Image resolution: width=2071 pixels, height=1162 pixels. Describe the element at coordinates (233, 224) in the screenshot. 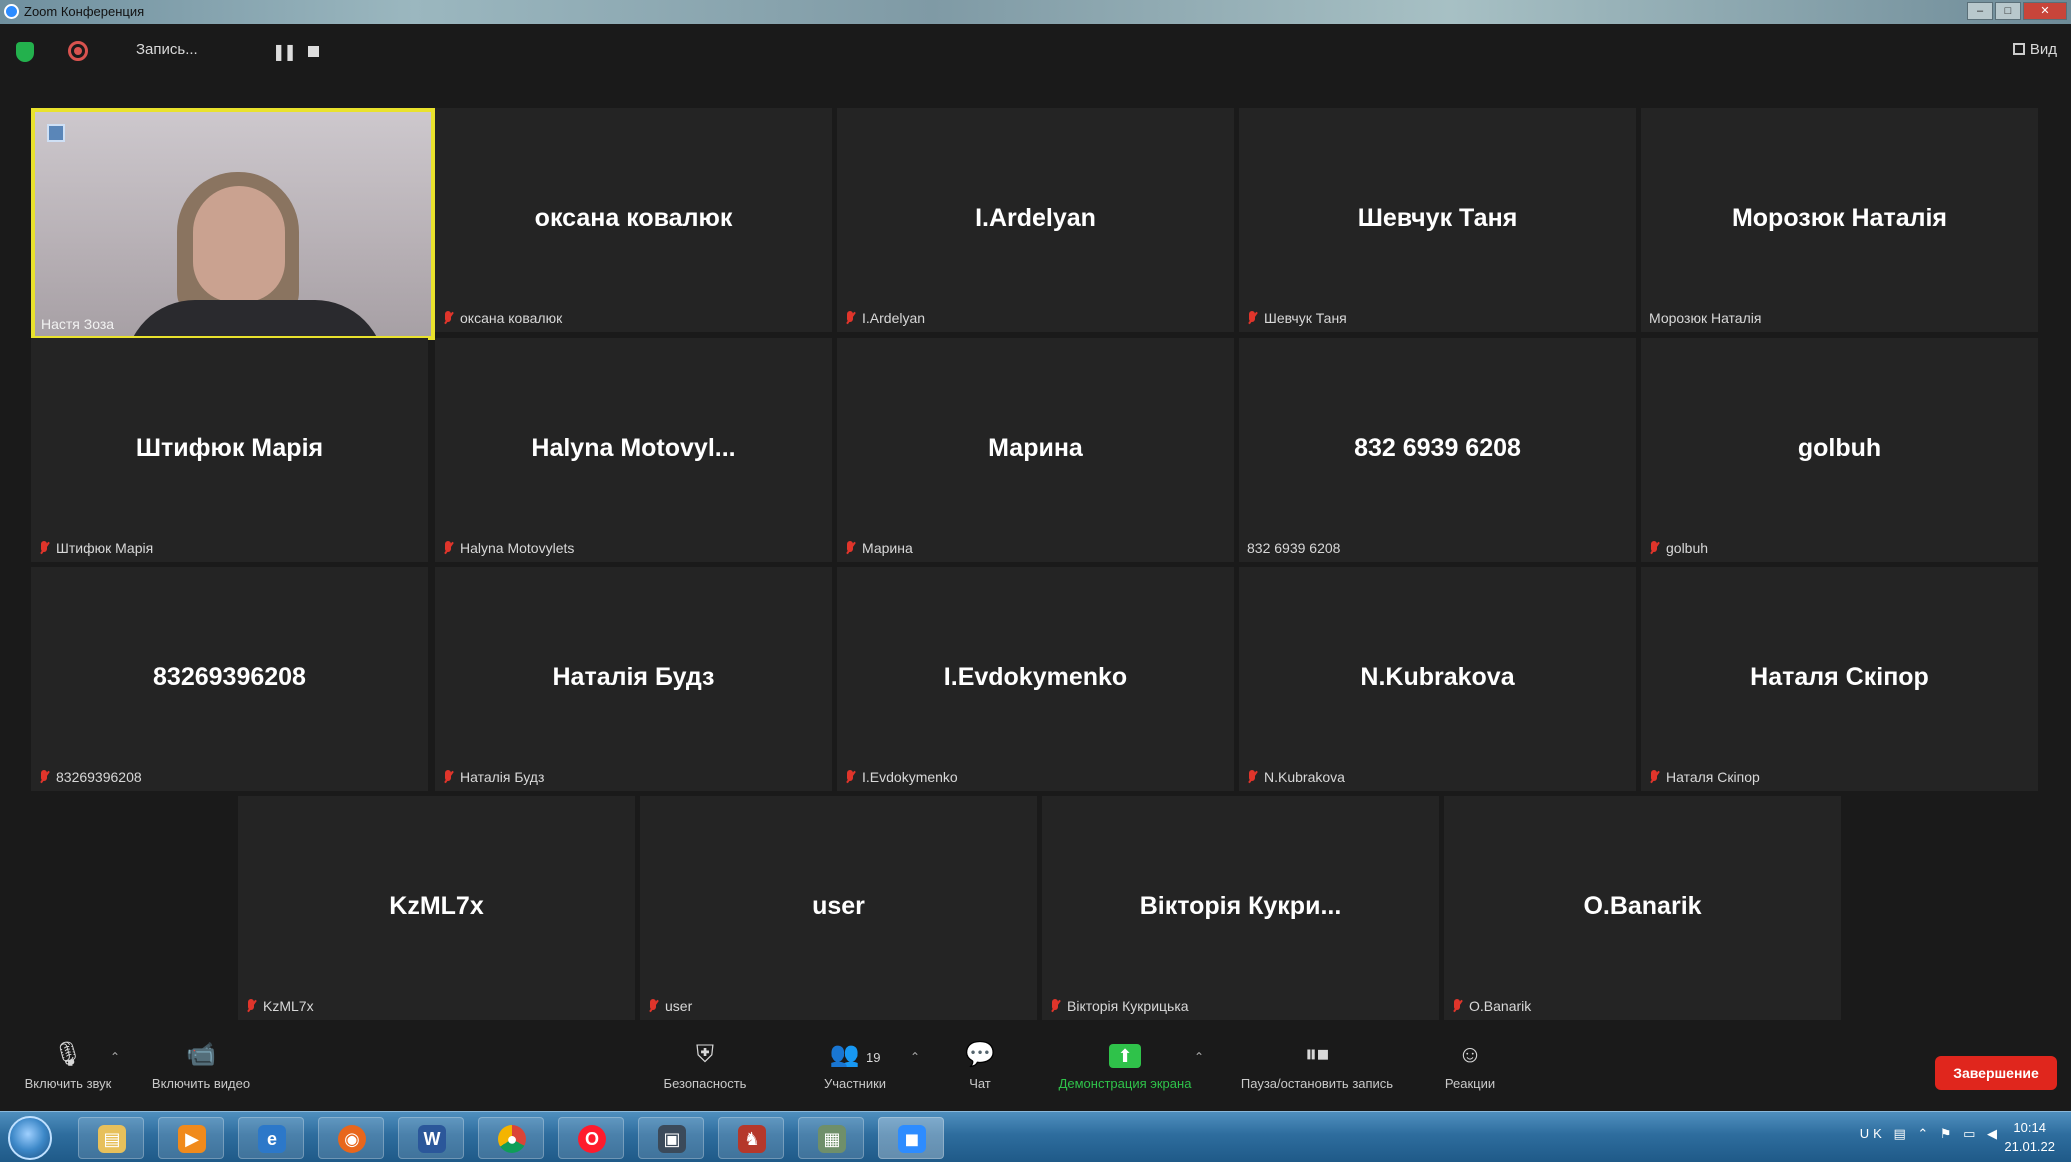

I see `video-tile-active-speaker: Настя Зоза` at that location.